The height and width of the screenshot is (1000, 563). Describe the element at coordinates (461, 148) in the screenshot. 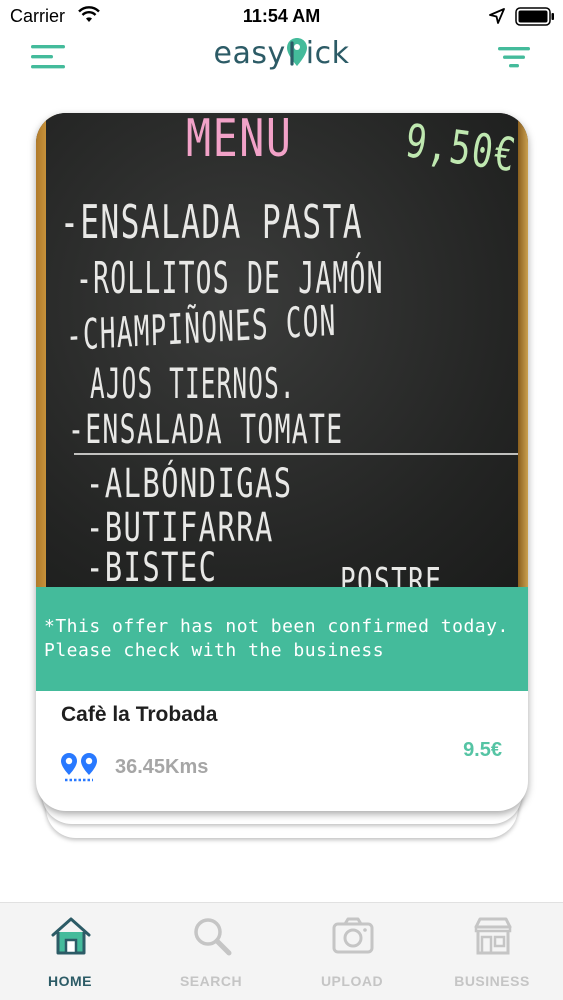

I see `board-price: 9,50€` at that location.